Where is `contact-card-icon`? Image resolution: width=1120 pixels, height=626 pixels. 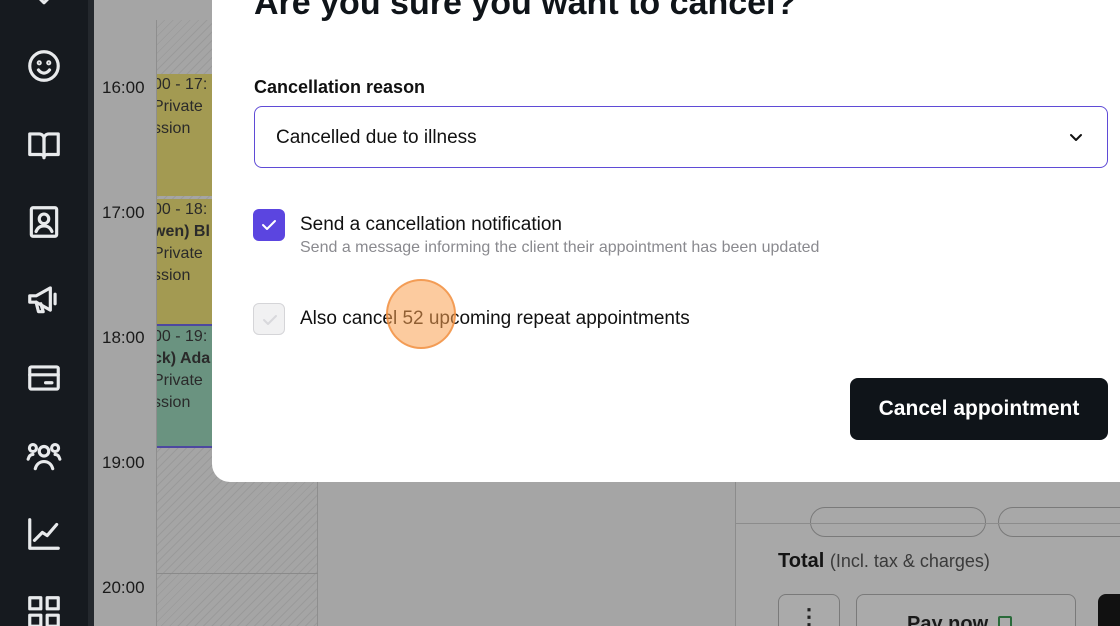 contact-card-icon is located at coordinates (44, 222).